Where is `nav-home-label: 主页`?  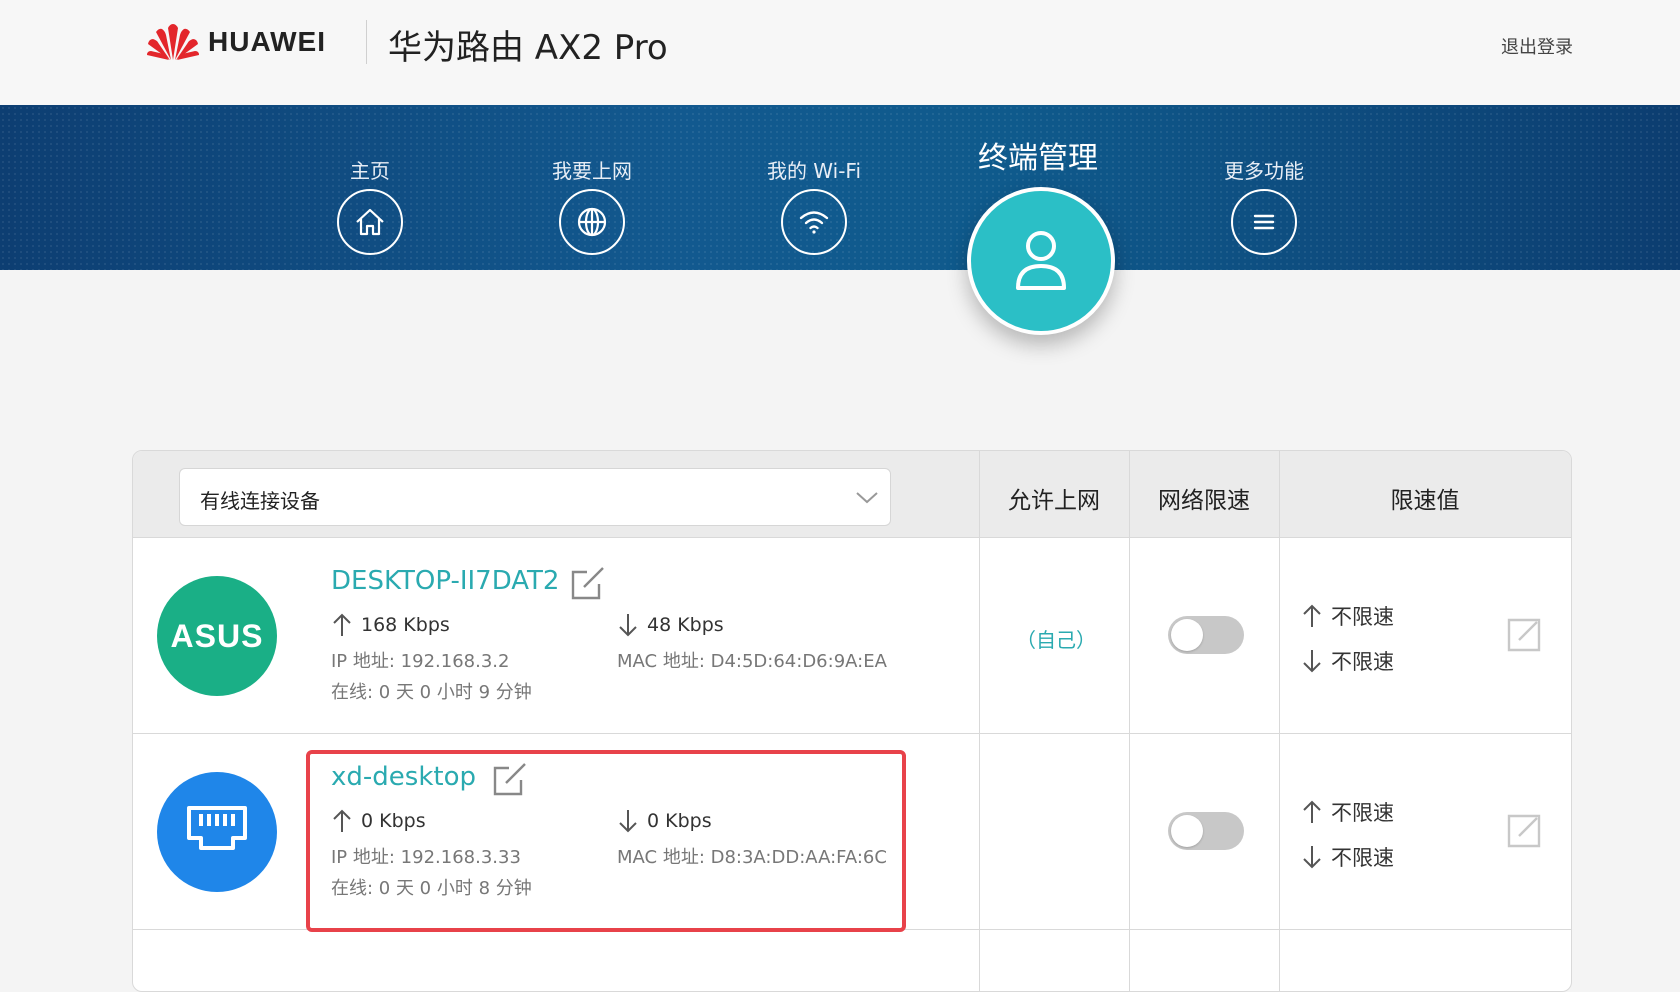 nav-home-label: 主页 is located at coordinates (370, 171).